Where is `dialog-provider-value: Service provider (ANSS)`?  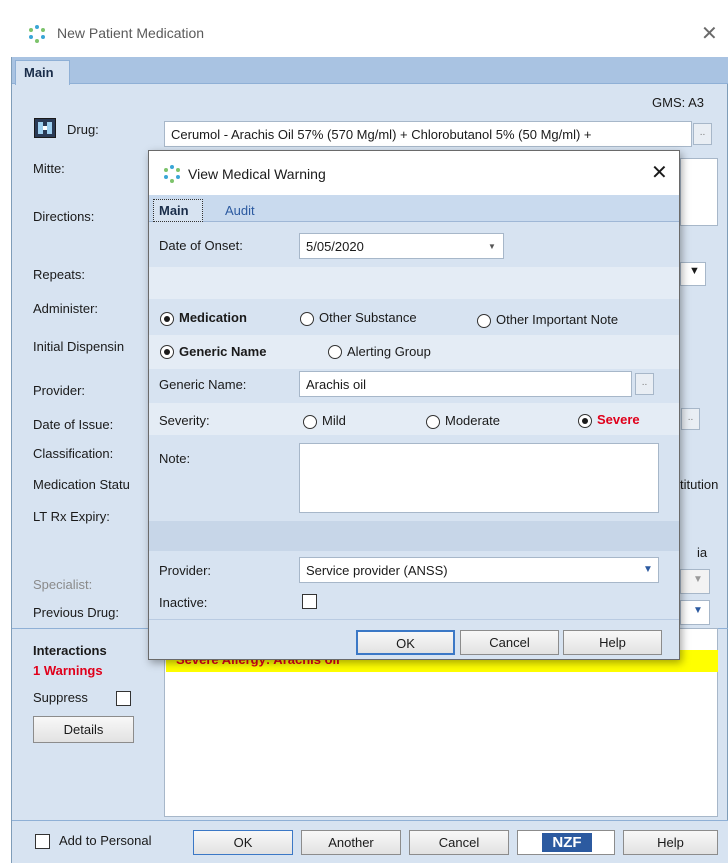 dialog-provider-value: Service provider (ANSS) is located at coordinates (377, 570).